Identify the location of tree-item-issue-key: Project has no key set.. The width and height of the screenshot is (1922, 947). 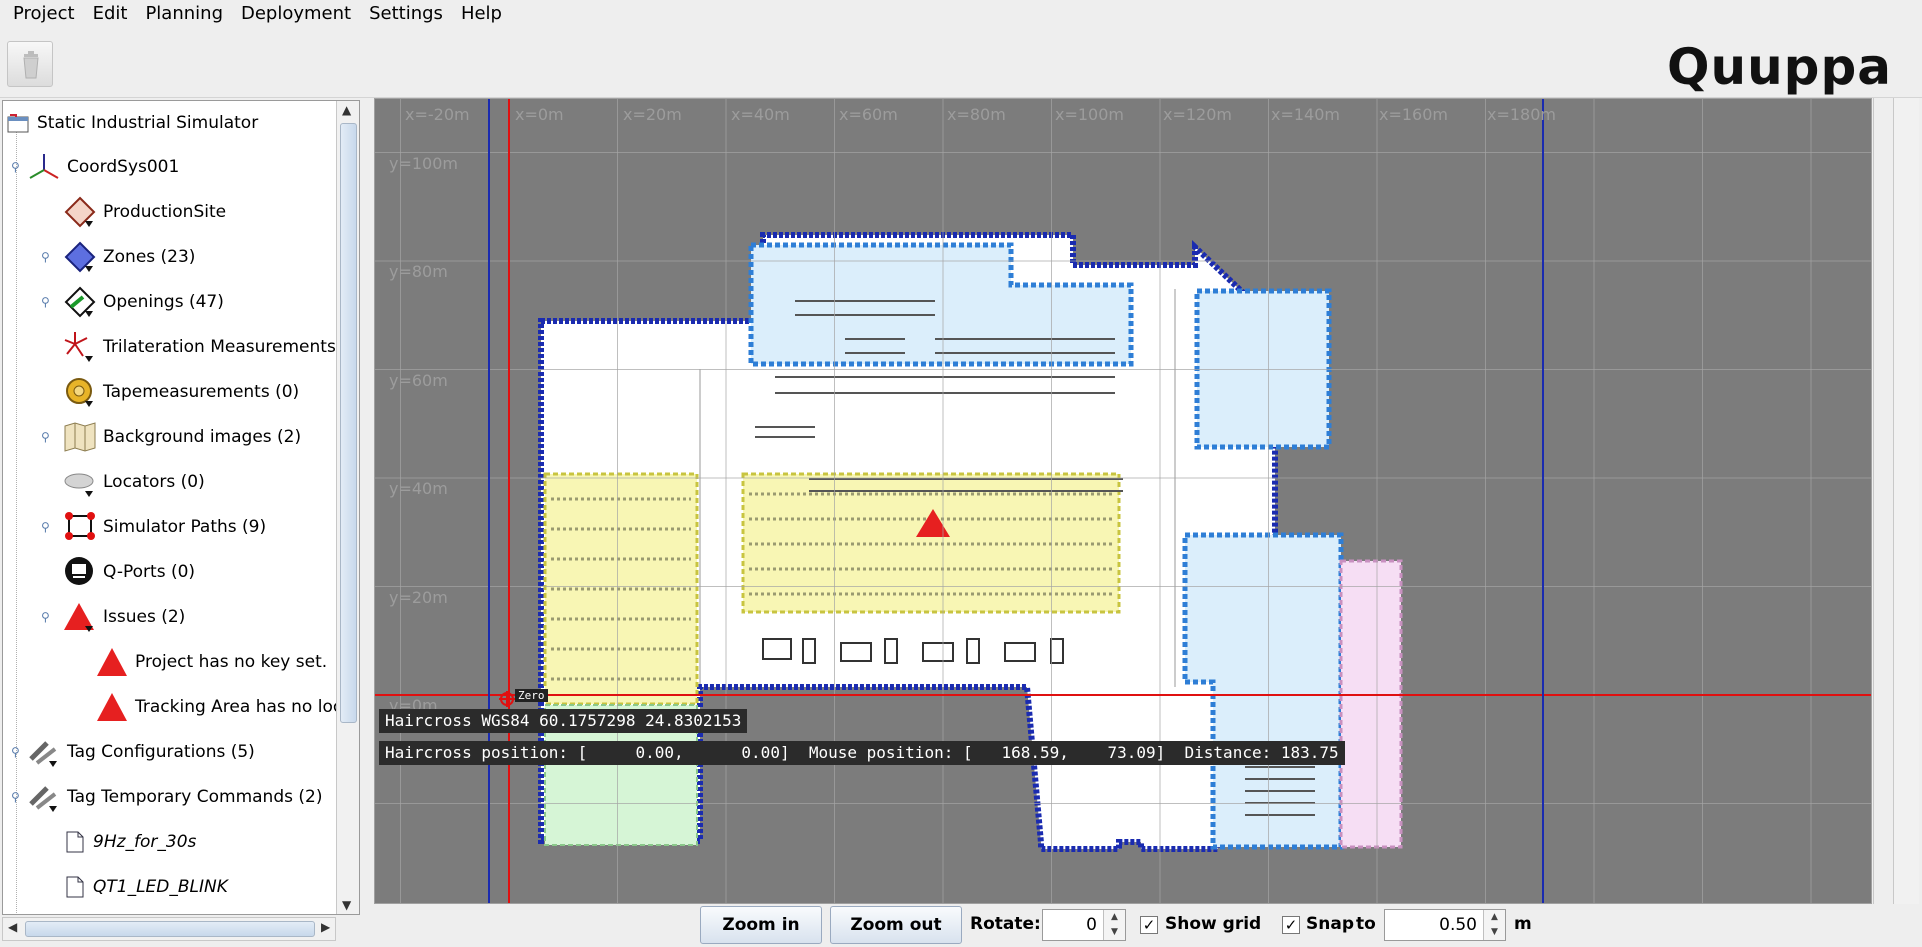
(211, 662).